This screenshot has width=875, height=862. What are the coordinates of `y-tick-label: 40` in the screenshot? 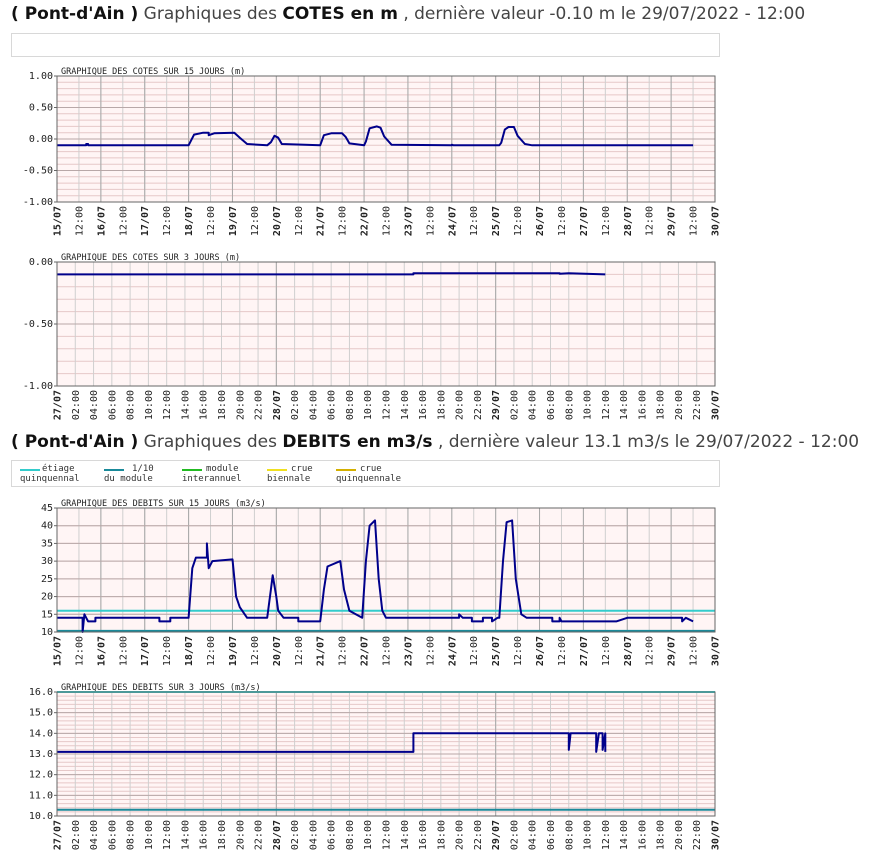 It's located at (47, 526).